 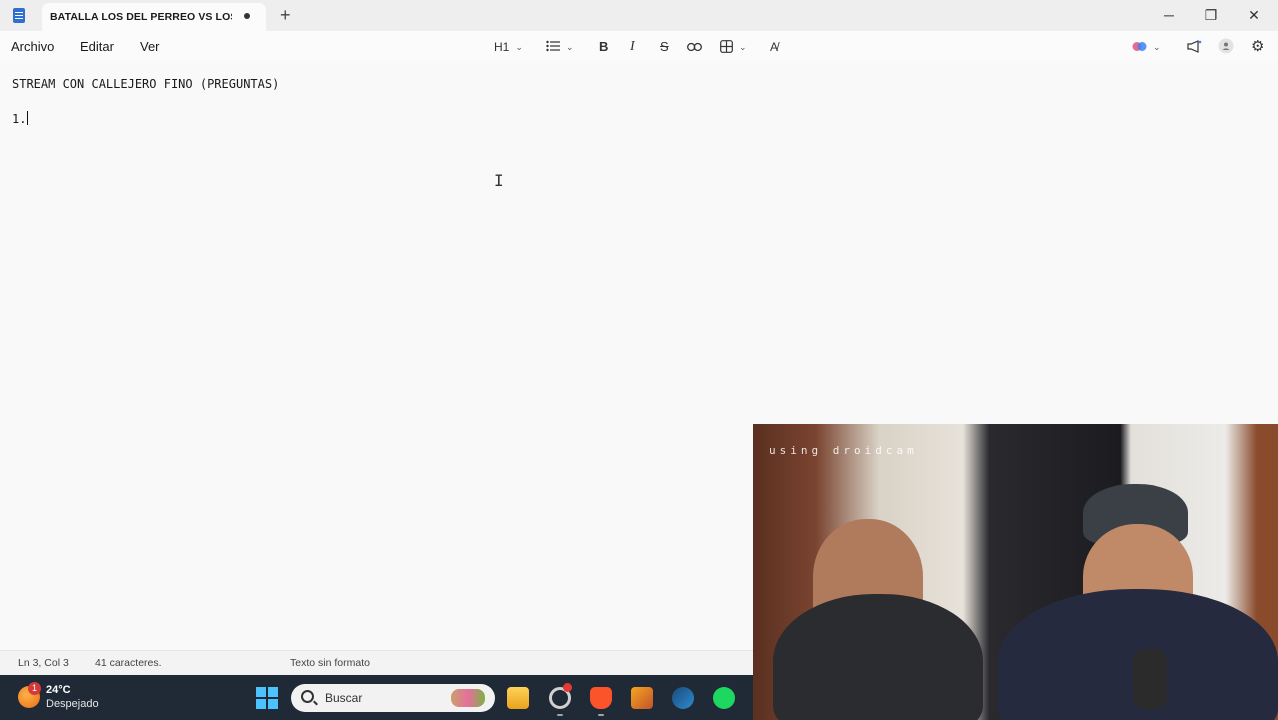 I want to click on document-line-2: 1., so click(x=20, y=118).